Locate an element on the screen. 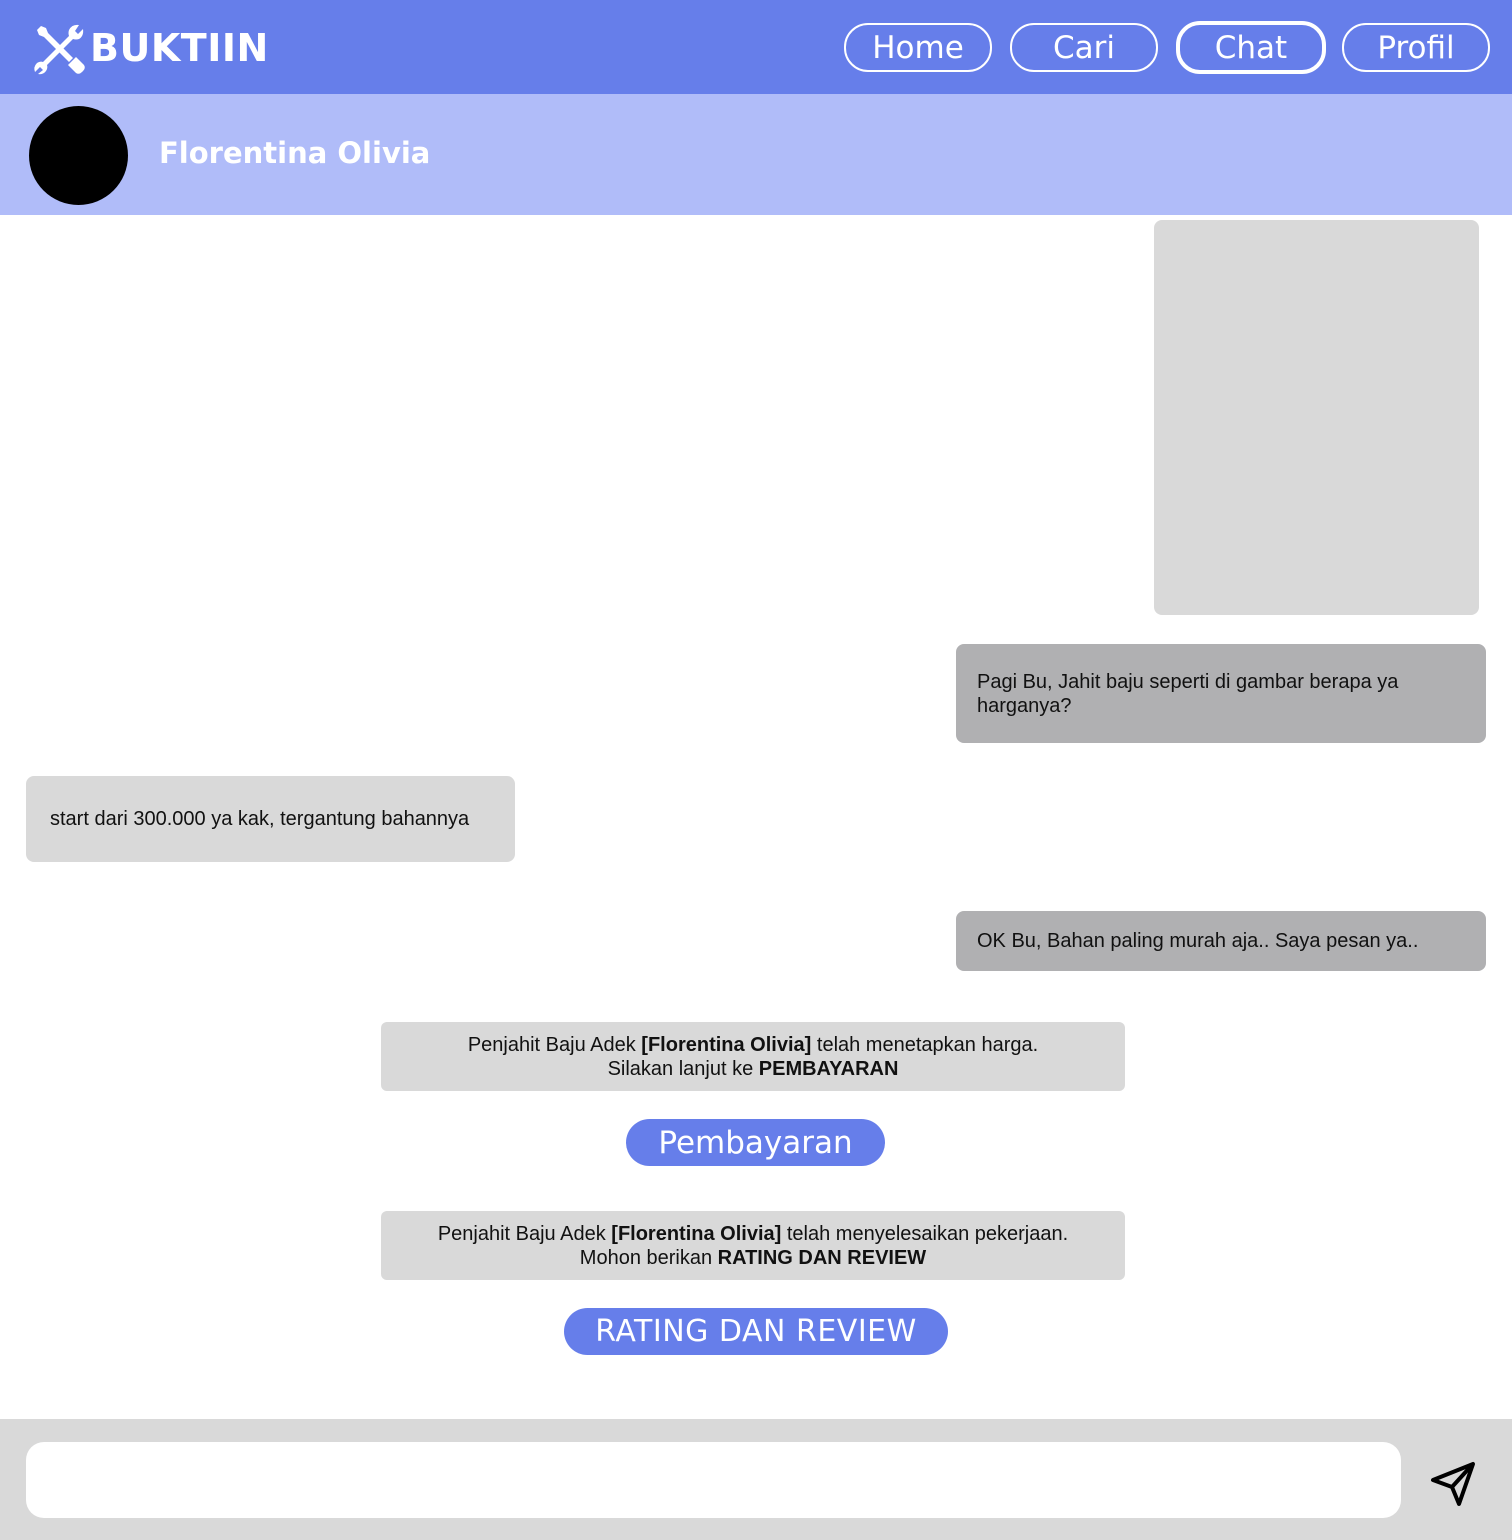 The width and height of the screenshot is (1512, 1540). top-navbar: BUKTIIN Home Cari Chat Profil is located at coordinates (756, 47).